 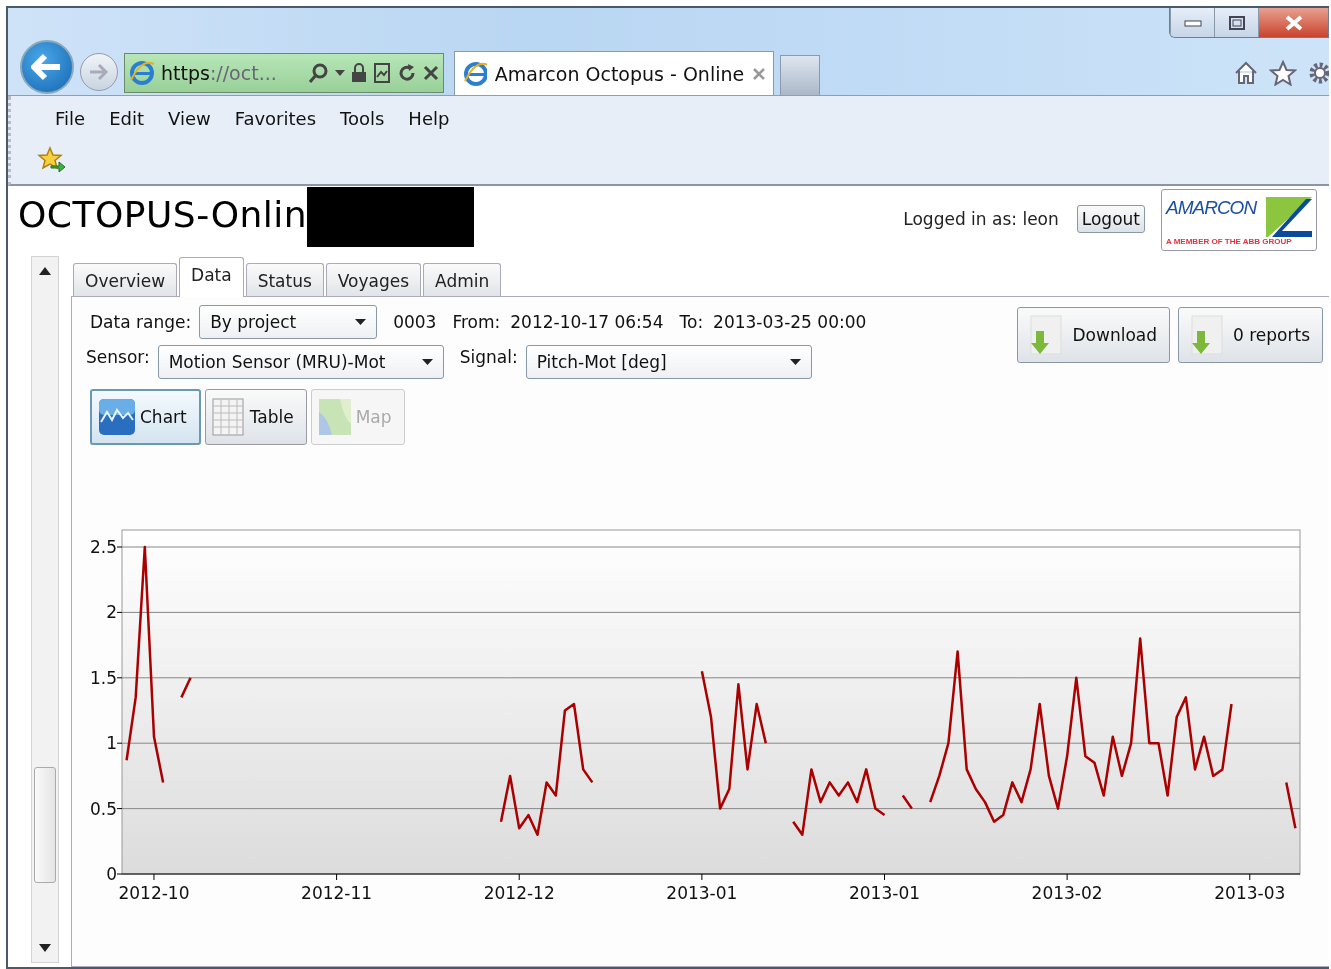 I want to click on spreadsheet-icon, so click(x=228, y=417).